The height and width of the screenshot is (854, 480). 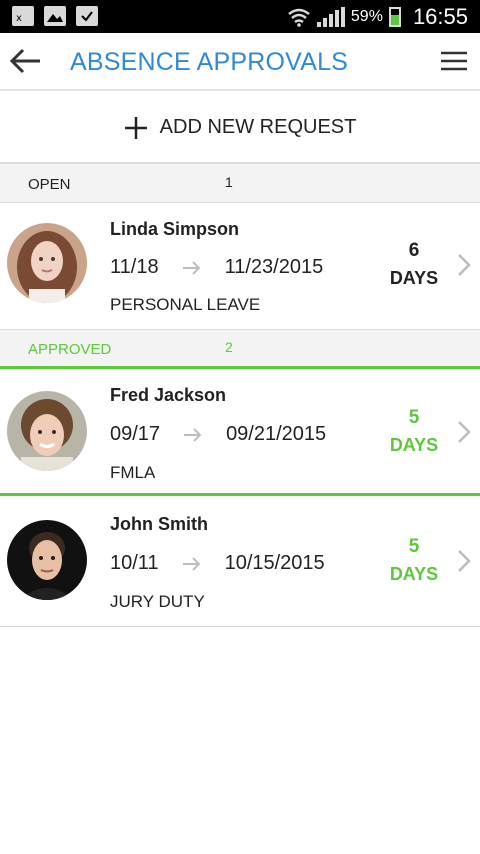 I want to click on system-icons: 59% 16:55, so click(x=377, y=16).